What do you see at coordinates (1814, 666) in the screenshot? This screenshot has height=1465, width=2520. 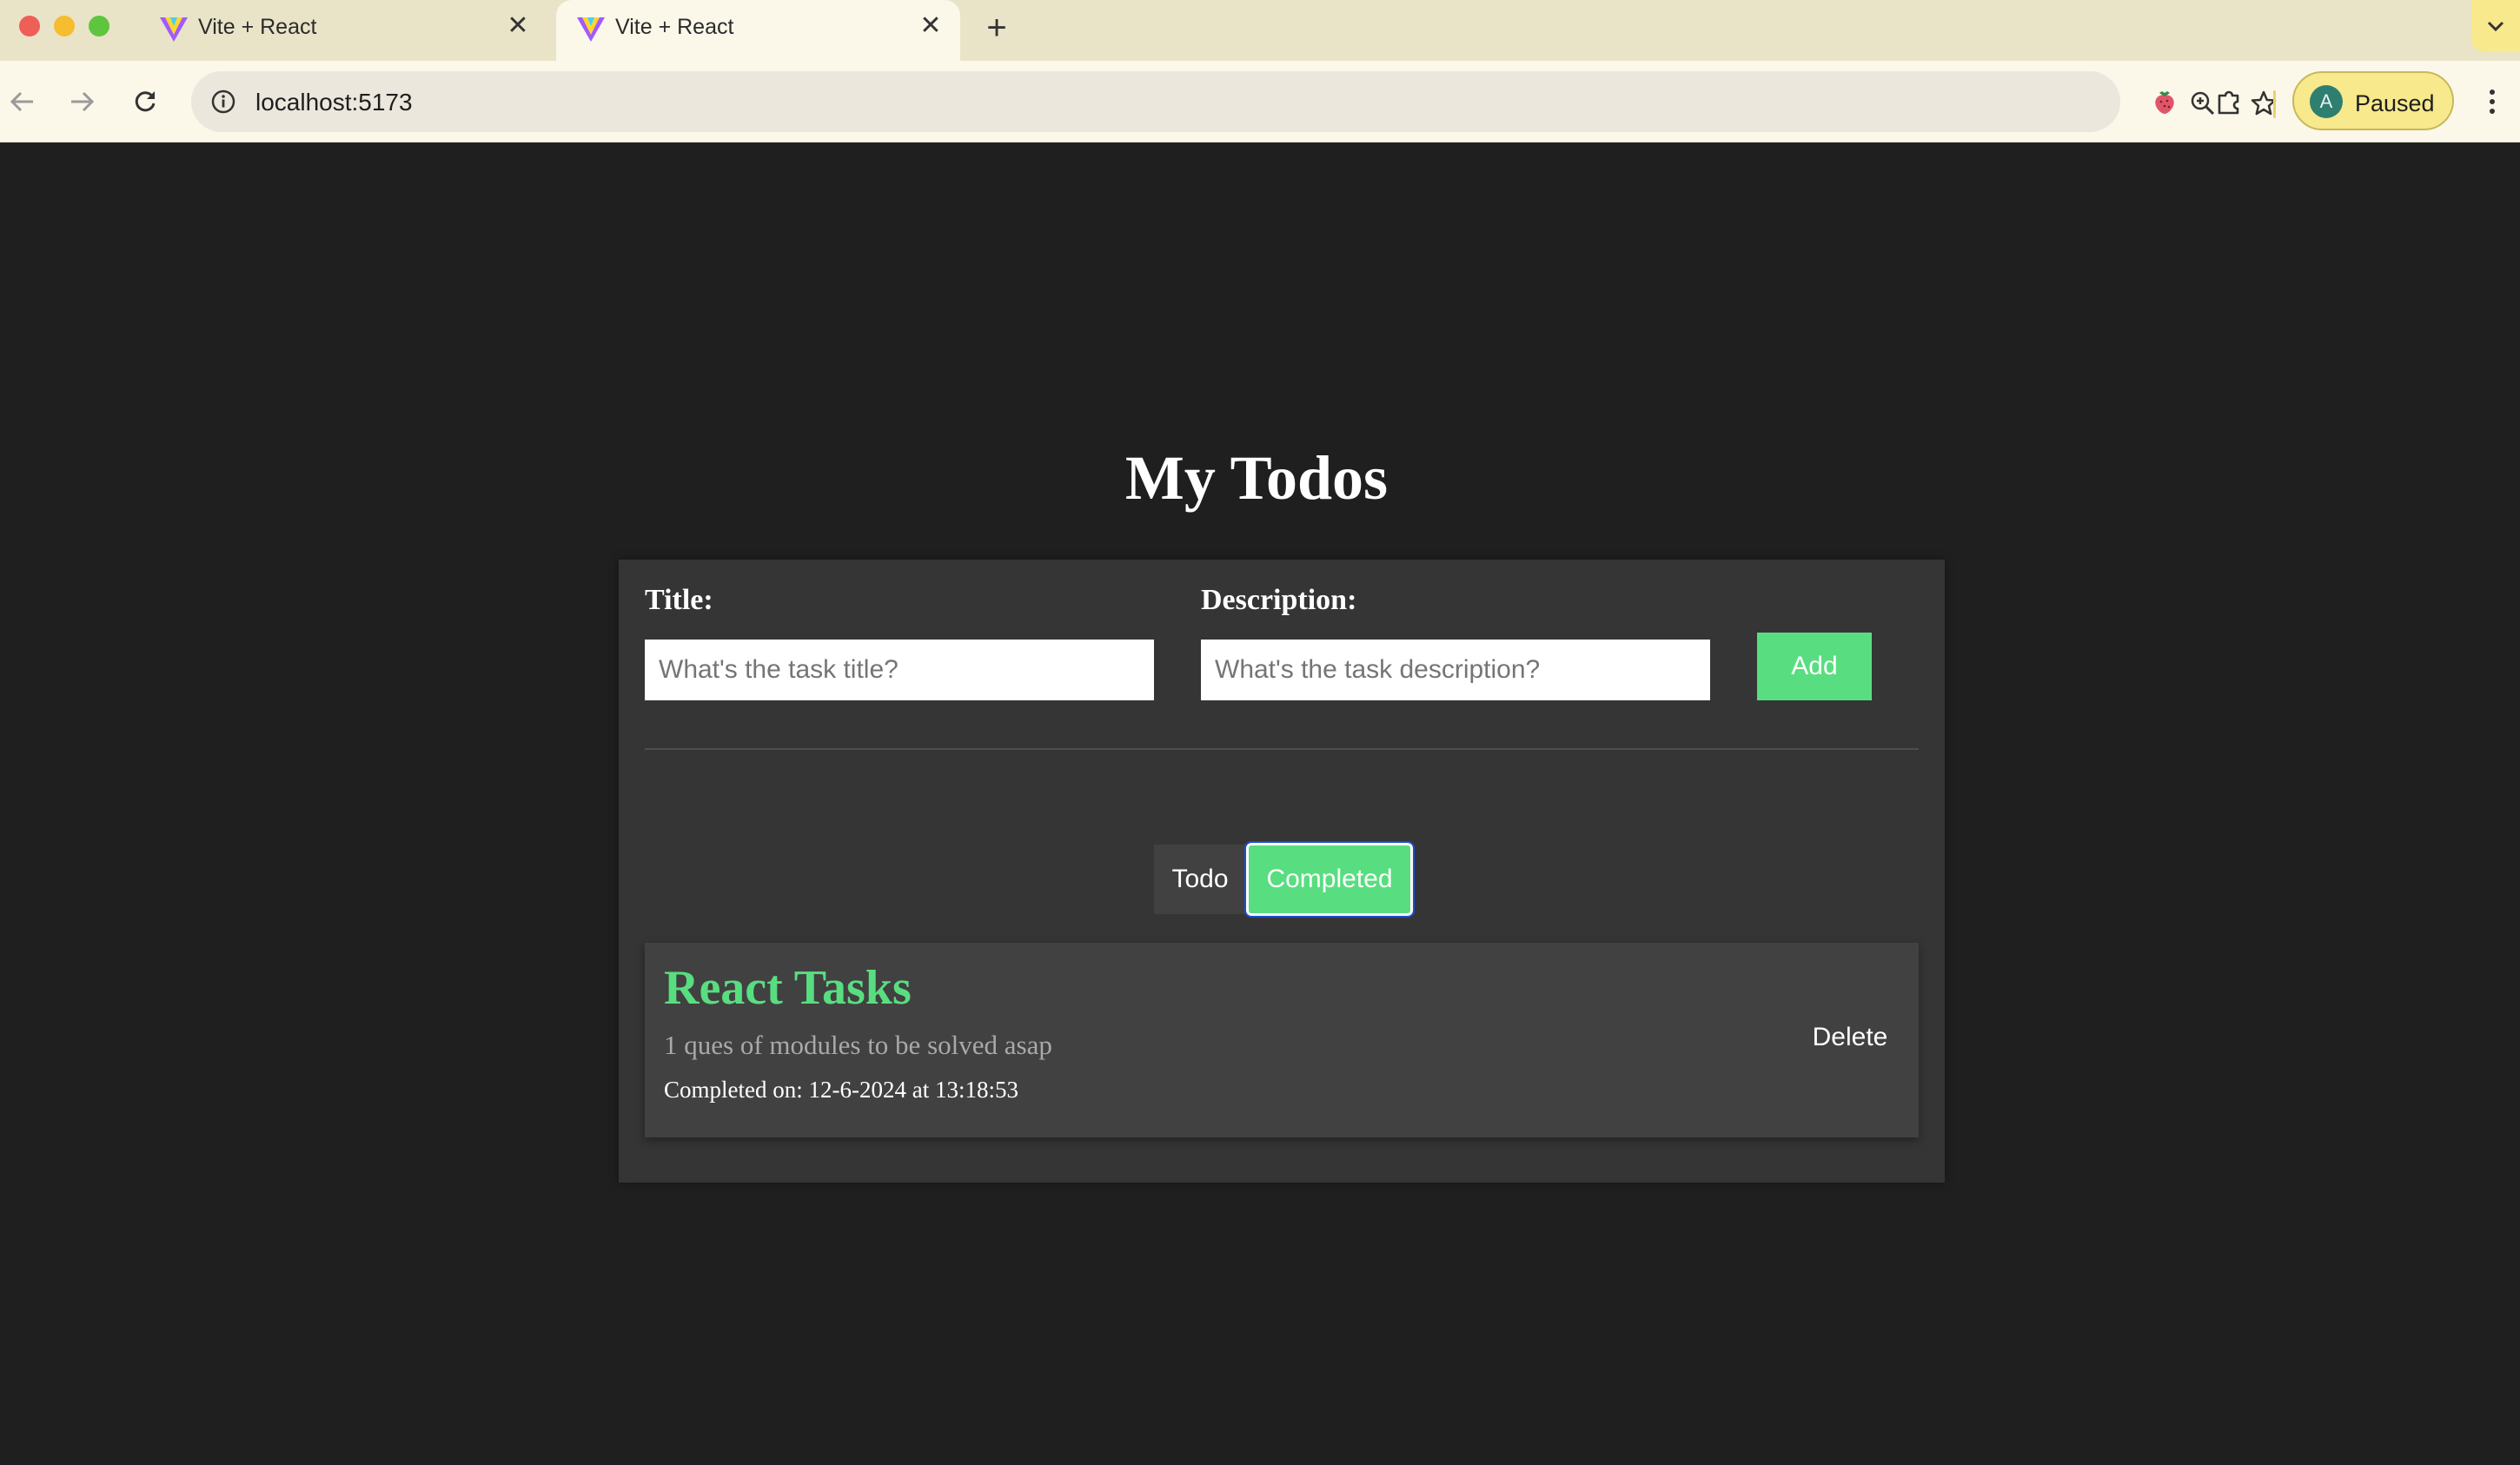 I see `add-button: Add` at bounding box center [1814, 666].